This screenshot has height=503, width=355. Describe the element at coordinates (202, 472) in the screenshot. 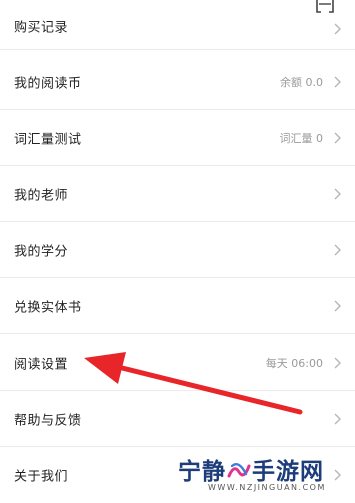

I see `watermark-title-left: 宁静` at that location.